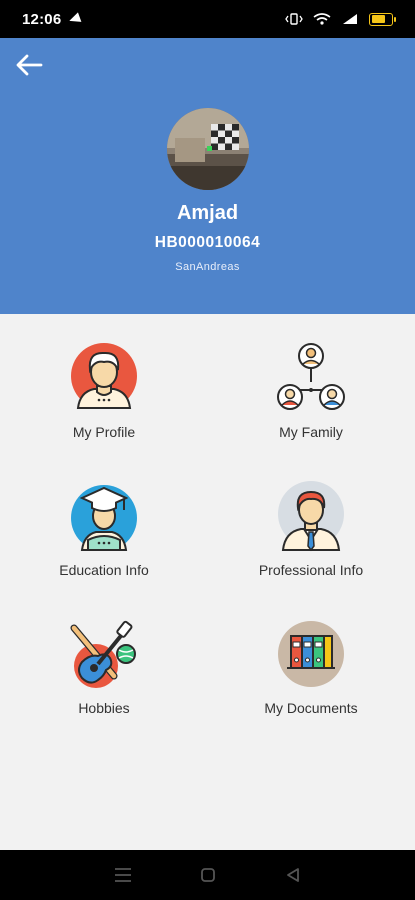 Image resolution: width=415 pixels, height=900 pixels. What do you see at coordinates (104, 376) in the screenshot?
I see `profile-icon` at bounding box center [104, 376].